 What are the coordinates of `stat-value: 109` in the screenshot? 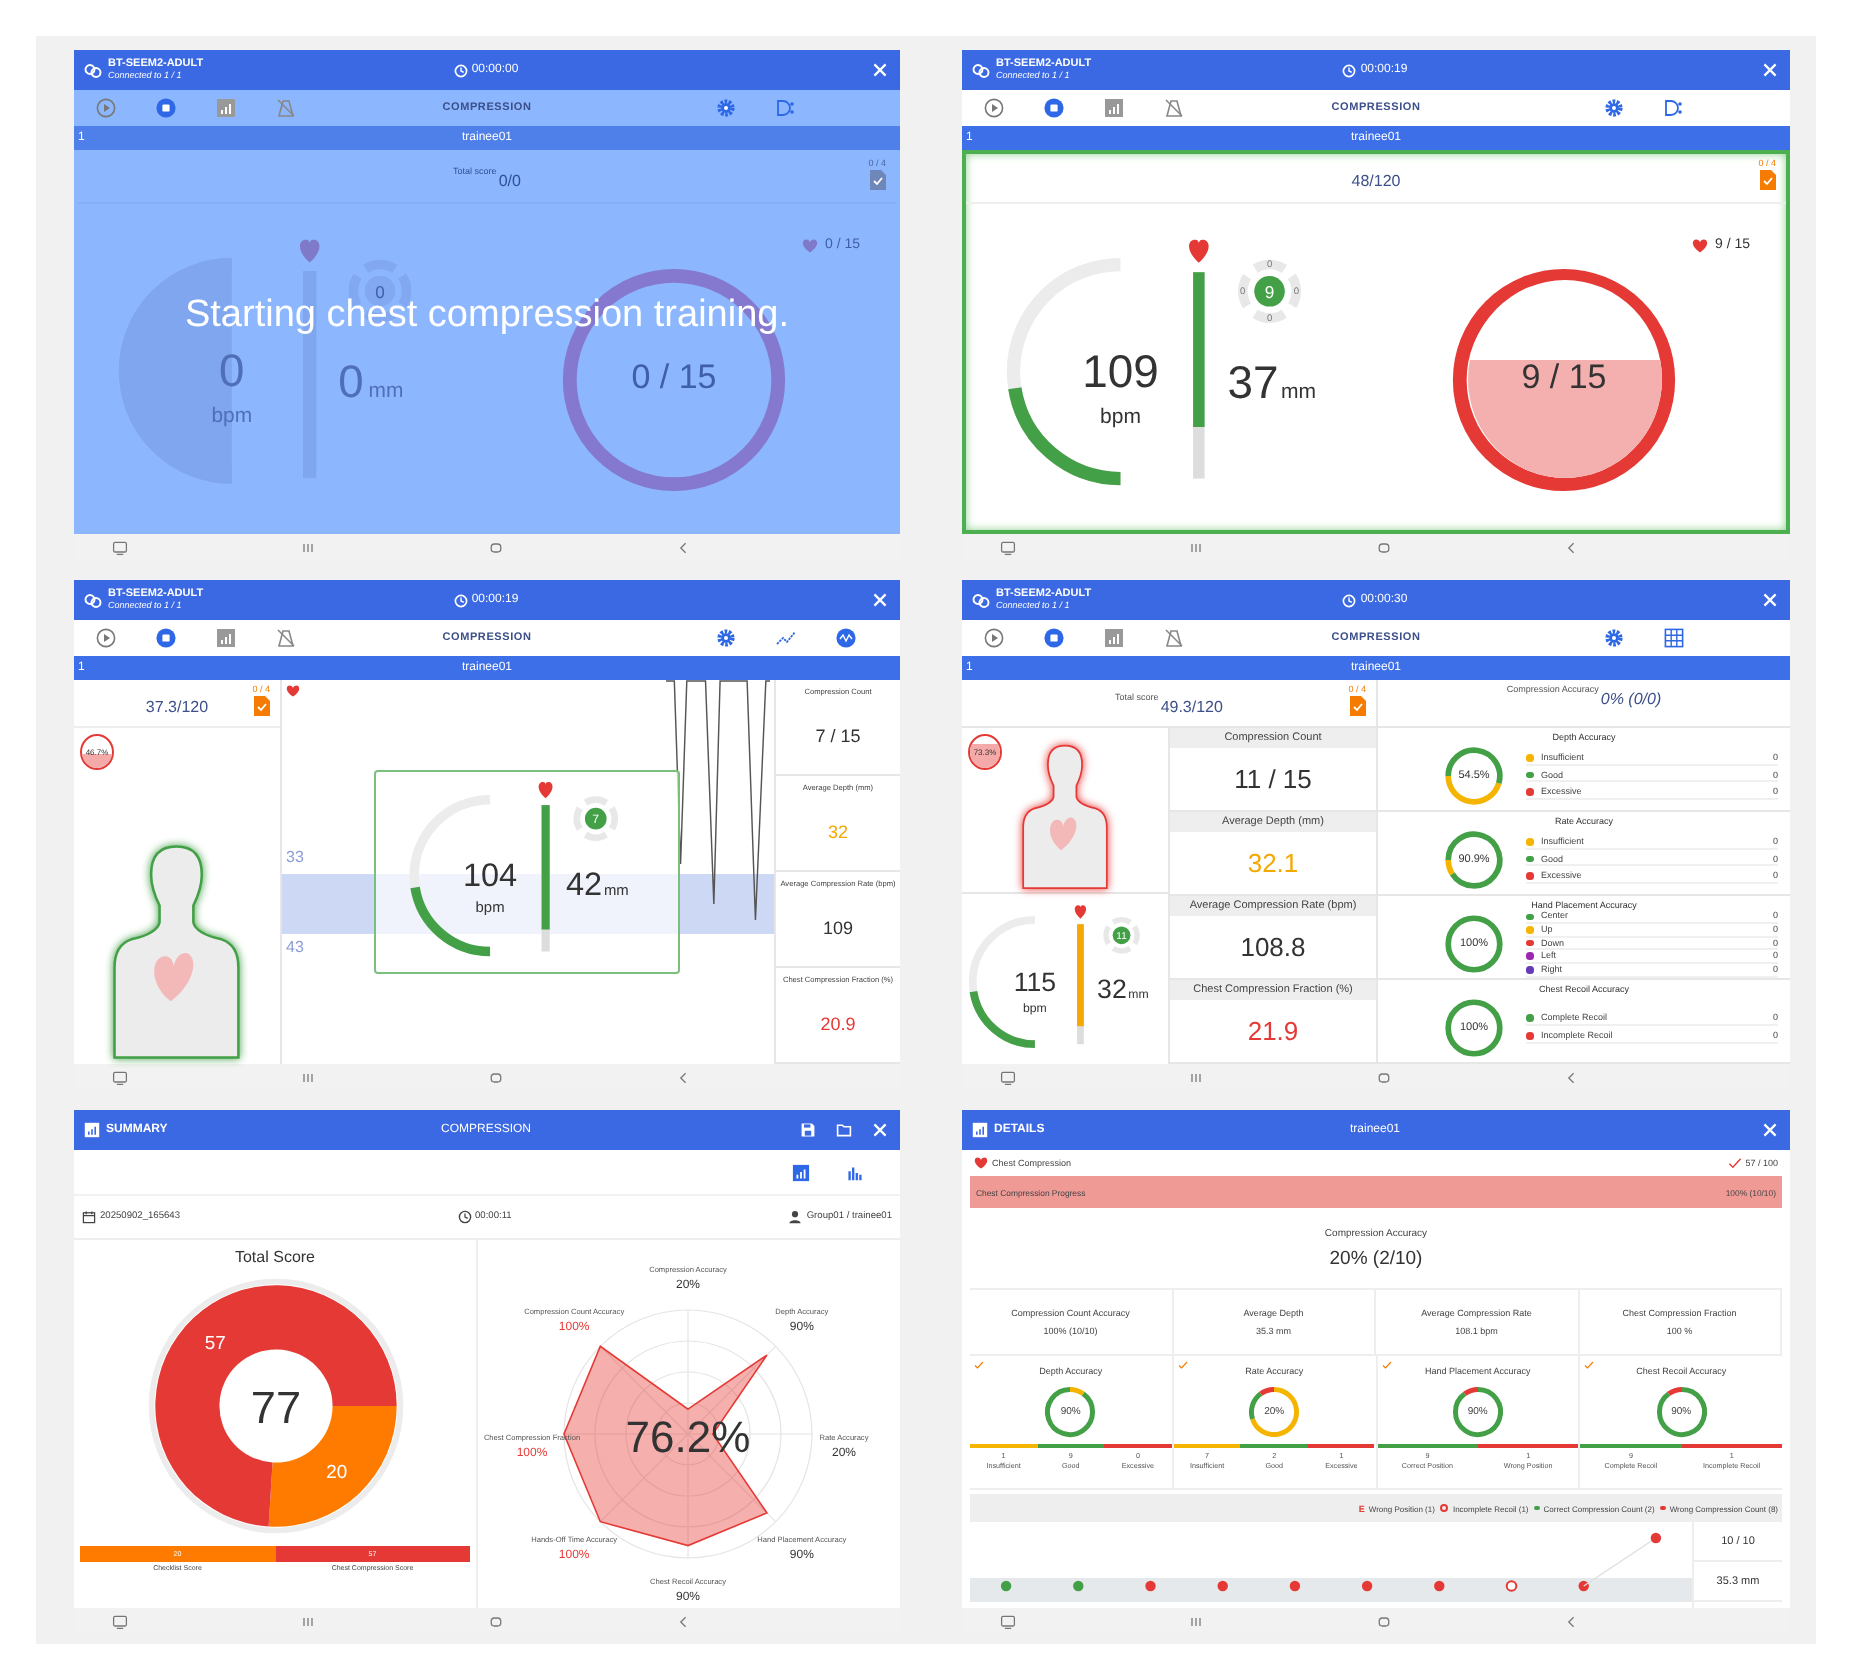 It's located at (838, 928).